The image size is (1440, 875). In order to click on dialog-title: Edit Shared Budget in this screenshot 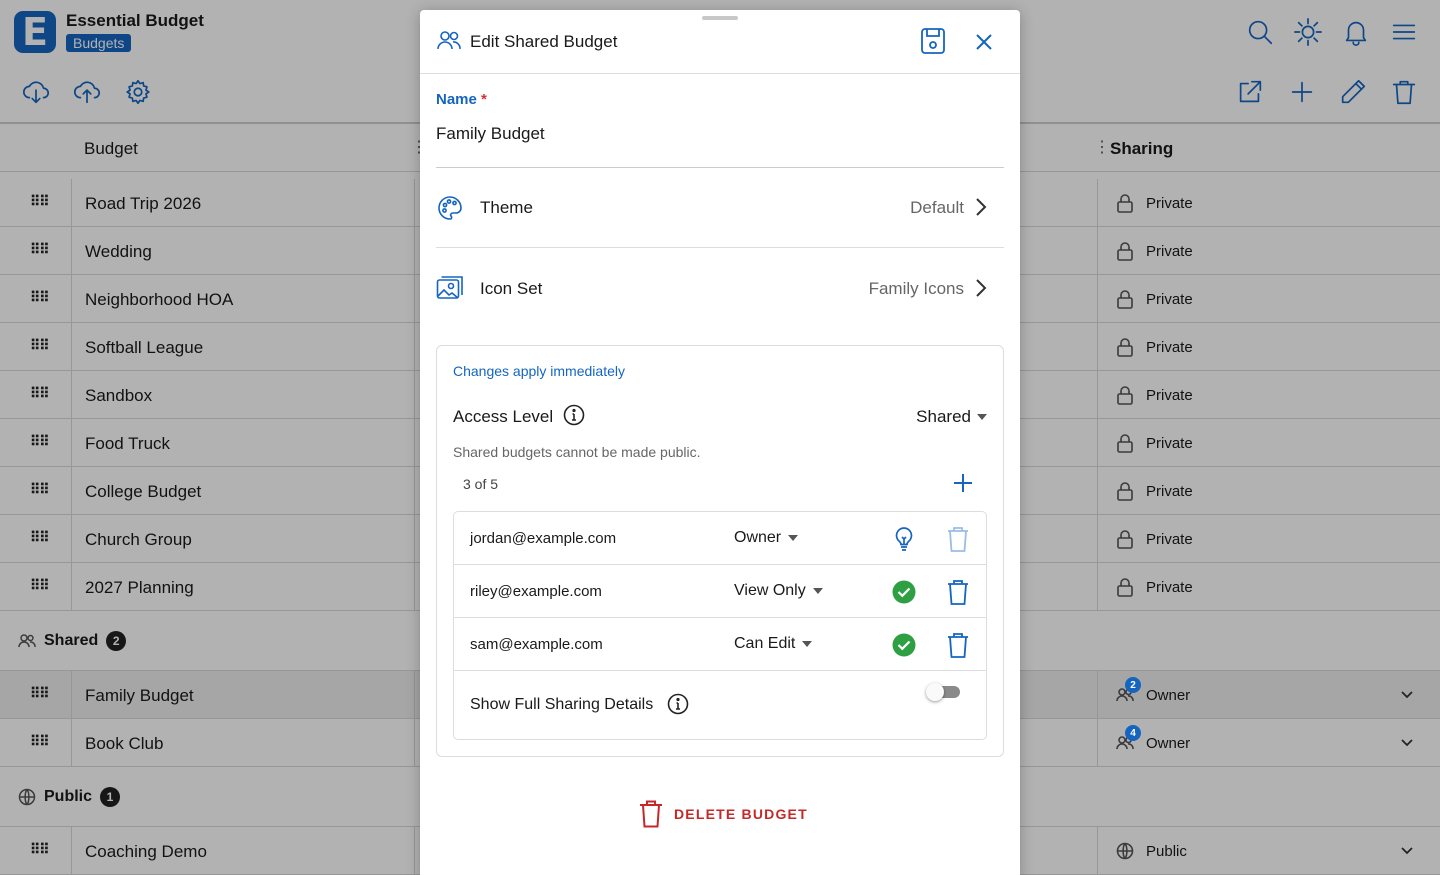, I will do `click(544, 41)`.